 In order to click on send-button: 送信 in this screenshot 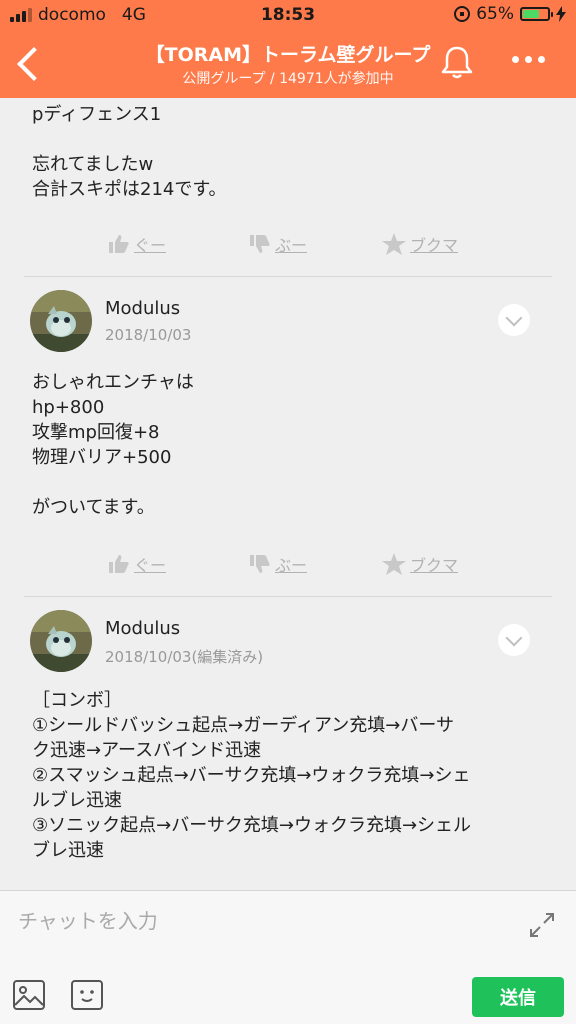, I will do `click(518, 997)`.